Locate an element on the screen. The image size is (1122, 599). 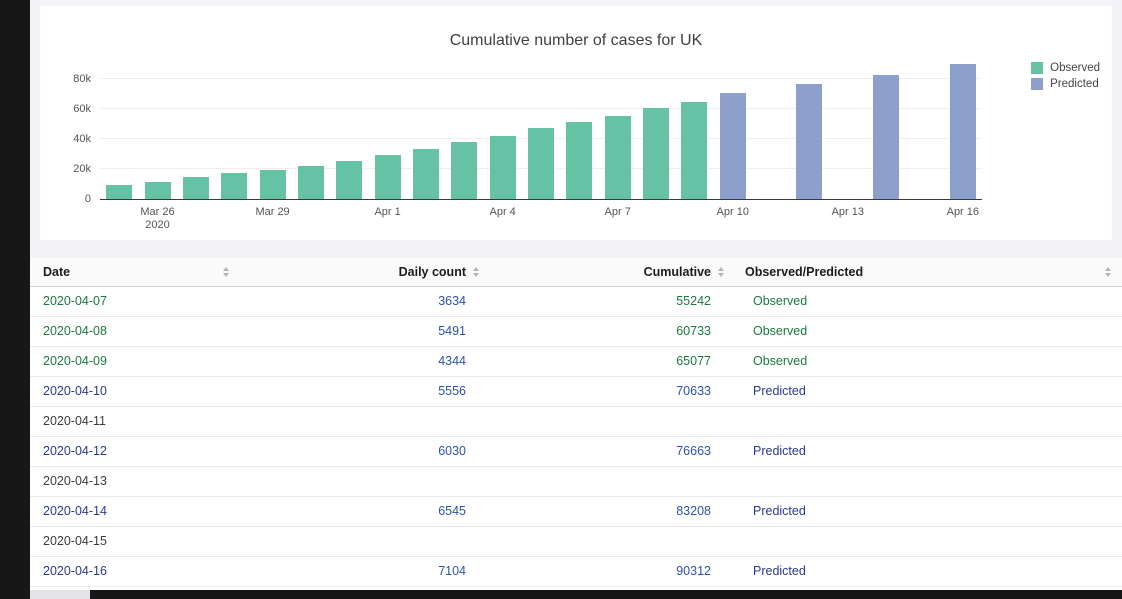
cell-date: 2020-04-07 is located at coordinates (135, 301).